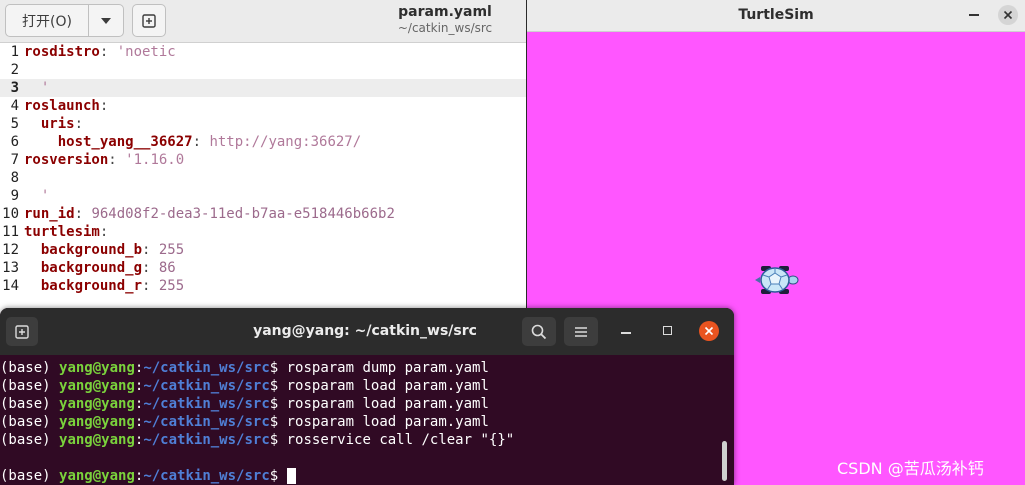 Image resolution: width=1025 pixels, height=485 pixels. What do you see at coordinates (724, 461) in the screenshot?
I see `terminal-scrollbar` at bounding box center [724, 461].